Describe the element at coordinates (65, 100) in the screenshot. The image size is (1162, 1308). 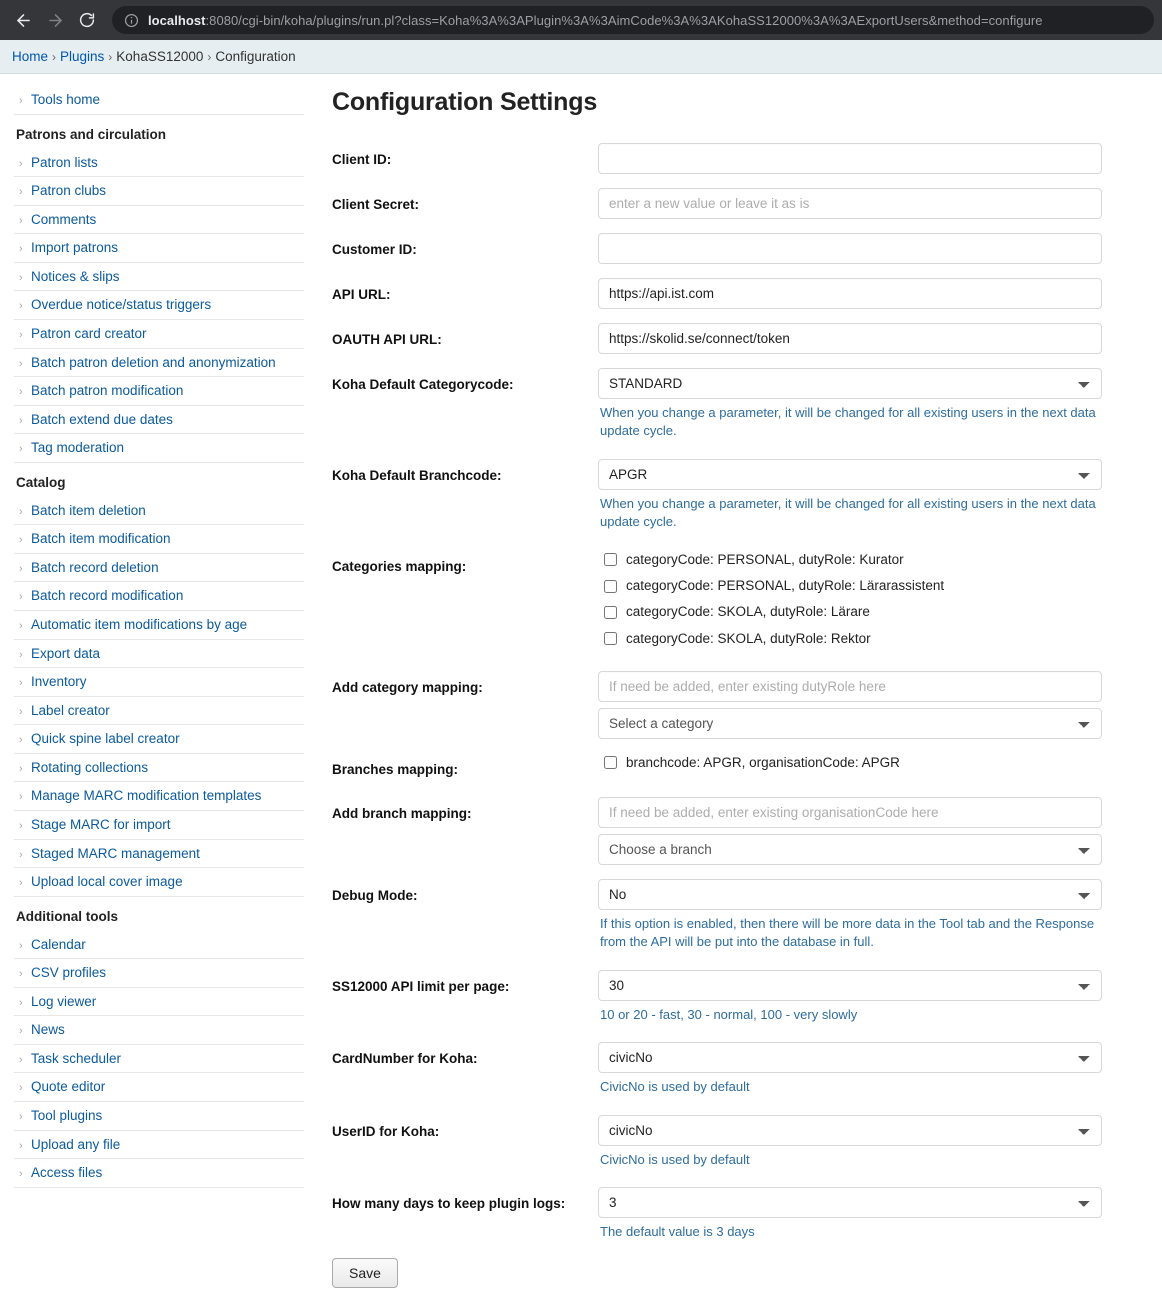
I see `sidebar-item-label: Tools home` at that location.